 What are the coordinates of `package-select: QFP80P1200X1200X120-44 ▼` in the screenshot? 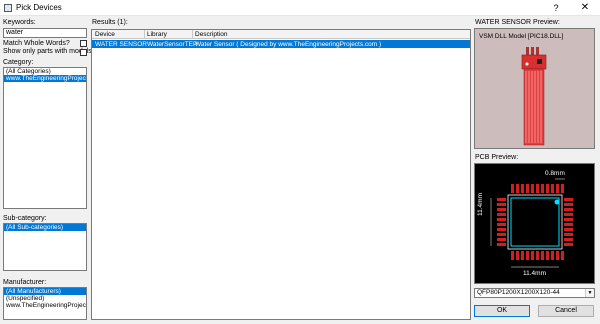 It's located at (534, 293).